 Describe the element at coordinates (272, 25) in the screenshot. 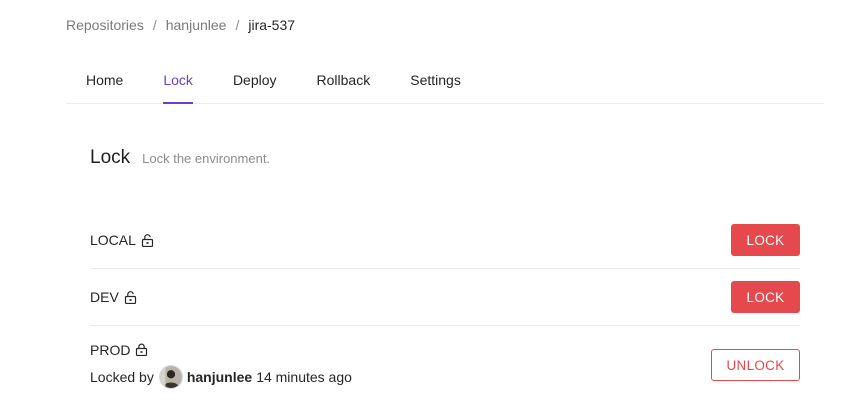

I see `breadcrumb-repo: jira-537` at that location.